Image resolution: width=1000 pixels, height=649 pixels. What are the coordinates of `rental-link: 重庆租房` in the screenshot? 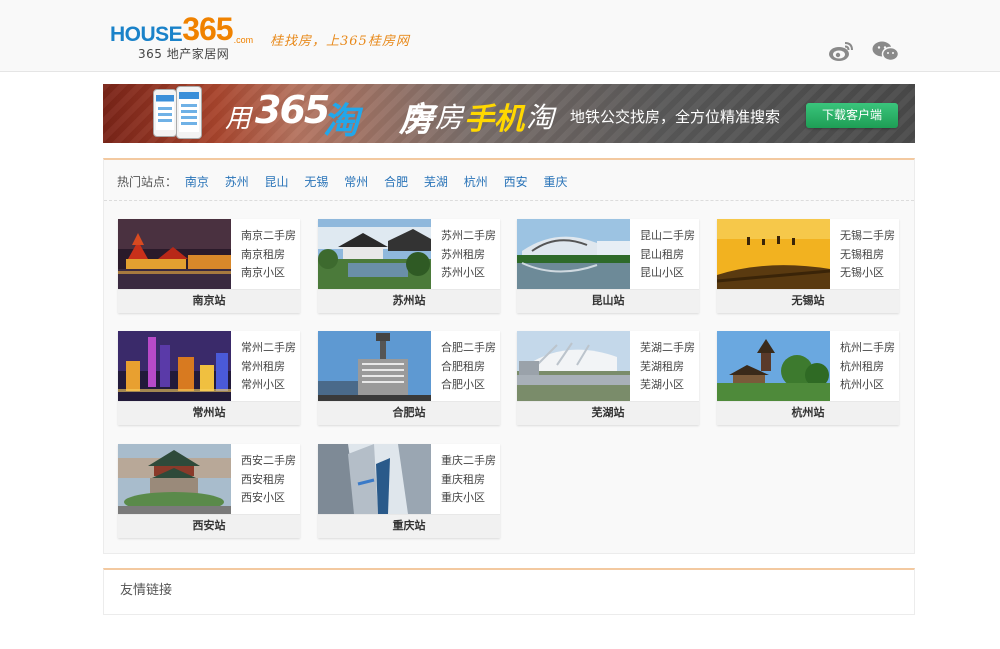 It's located at (468, 480).